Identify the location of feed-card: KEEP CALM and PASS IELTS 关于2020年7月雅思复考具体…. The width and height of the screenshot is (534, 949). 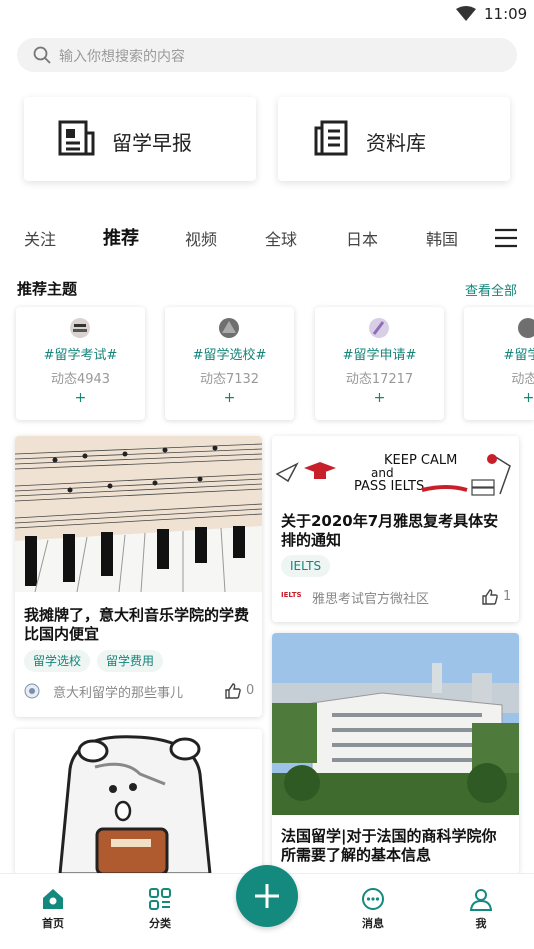
(395, 529).